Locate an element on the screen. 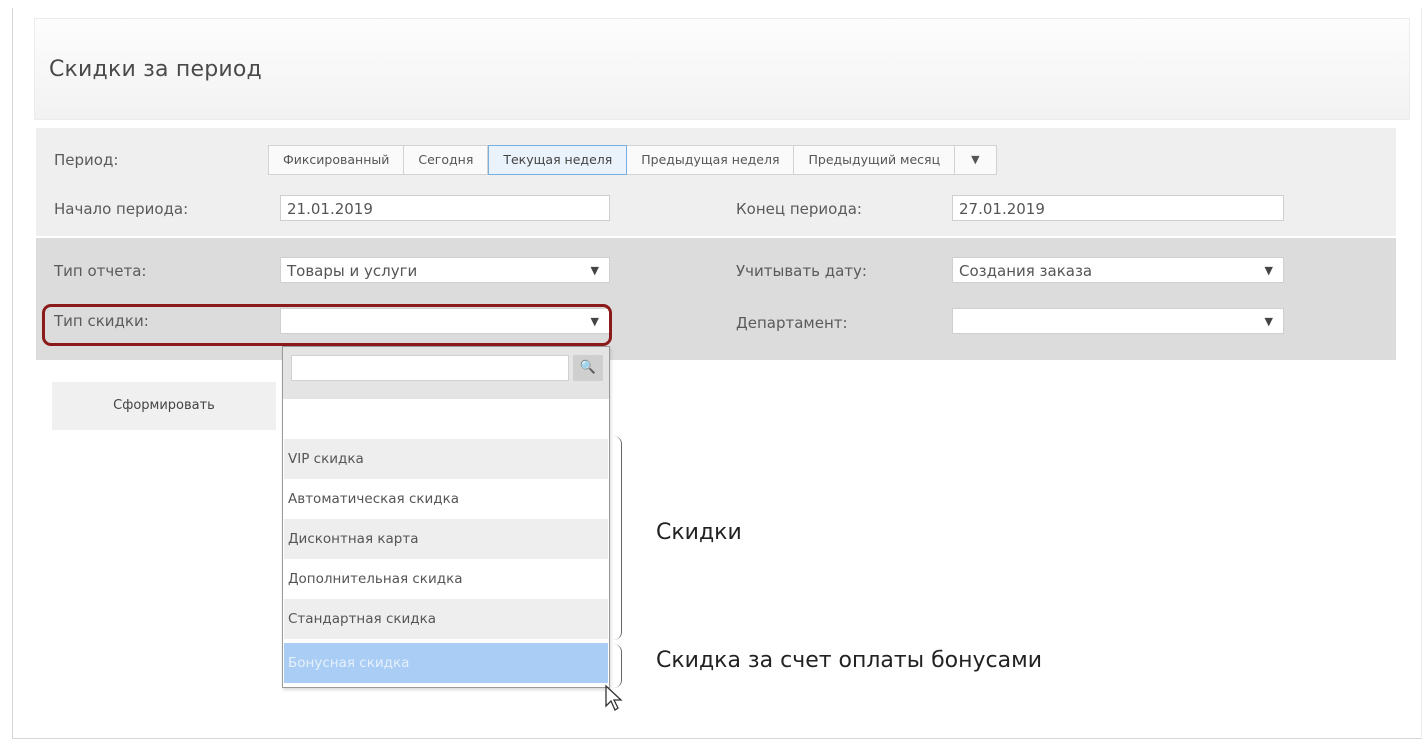  end-date-input: 27.01.2019 is located at coordinates (1118, 208).